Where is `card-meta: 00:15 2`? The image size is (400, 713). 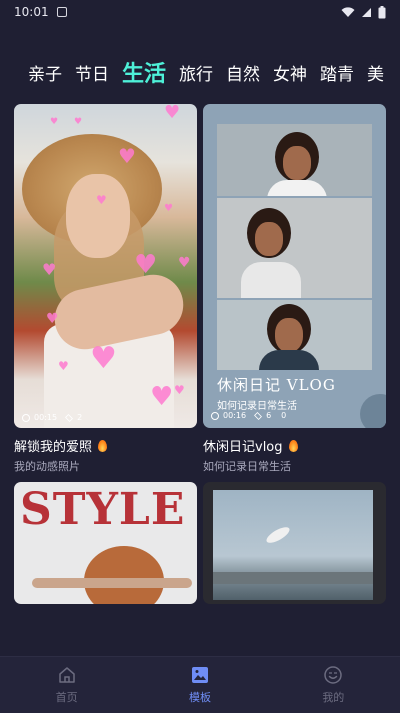 card-meta: 00:15 2 is located at coordinates (52, 417).